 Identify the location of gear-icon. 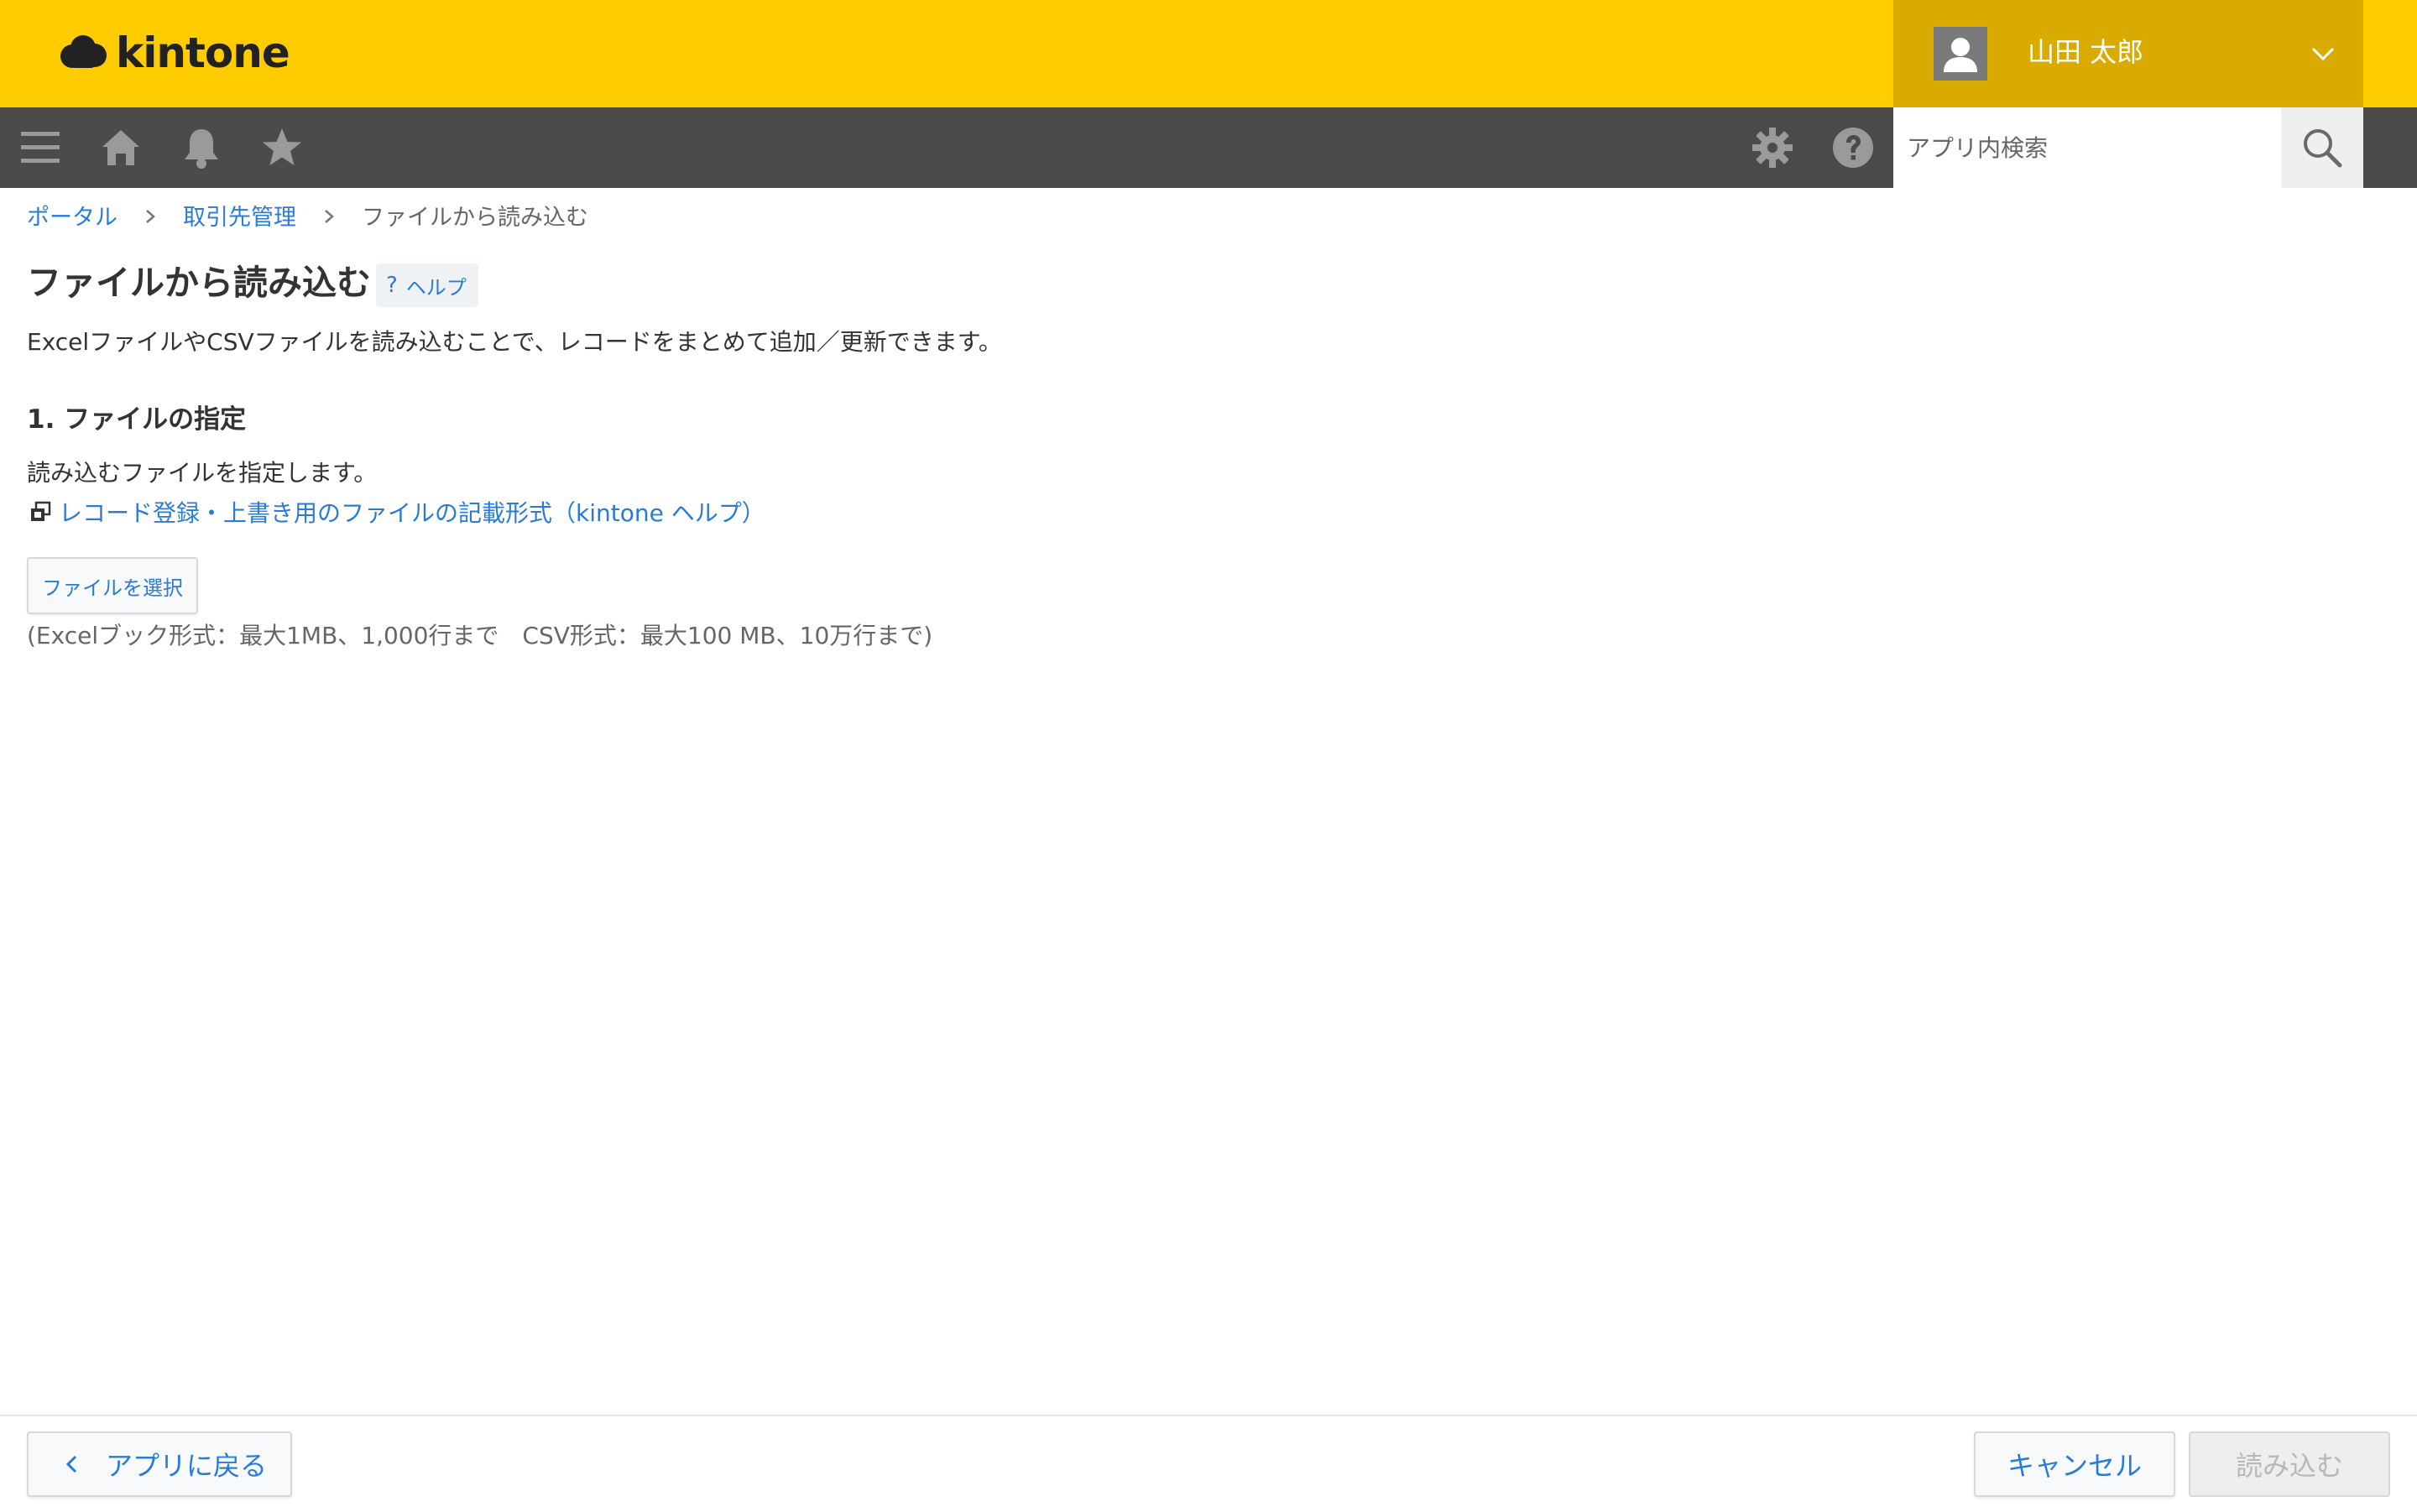
(1772, 148).